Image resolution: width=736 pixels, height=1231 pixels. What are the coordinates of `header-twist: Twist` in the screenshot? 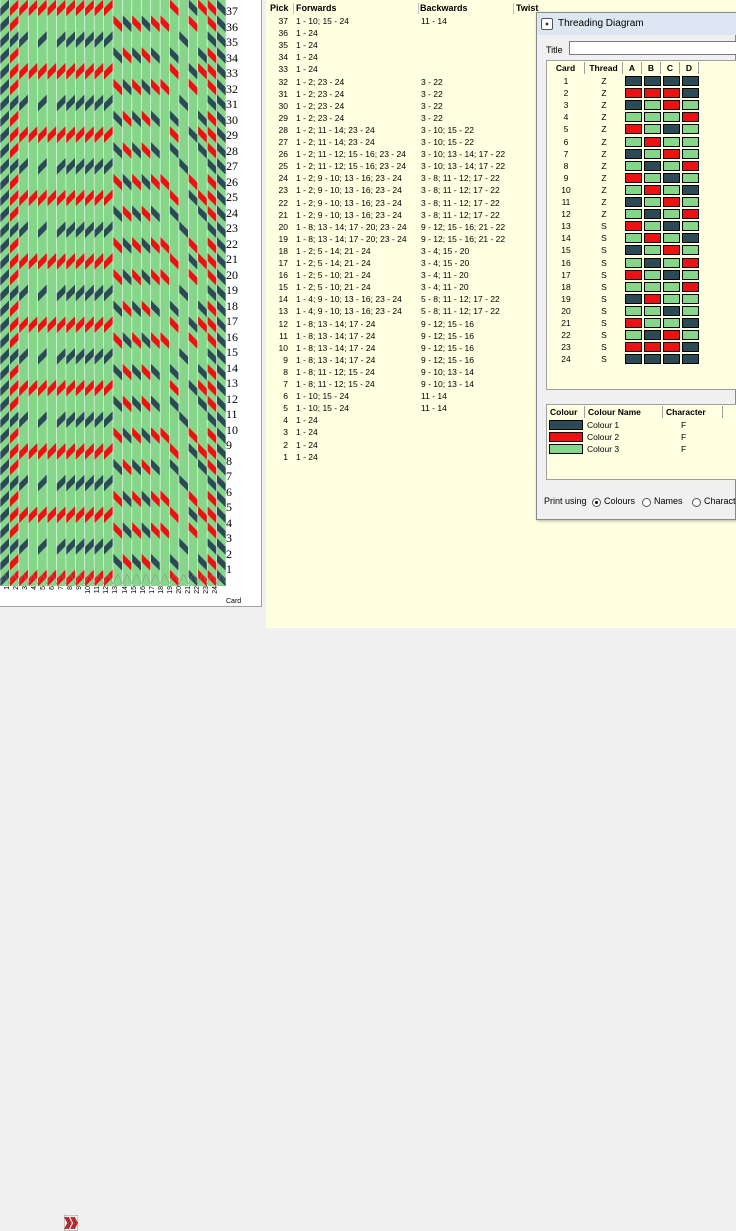 It's located at (527, 8).